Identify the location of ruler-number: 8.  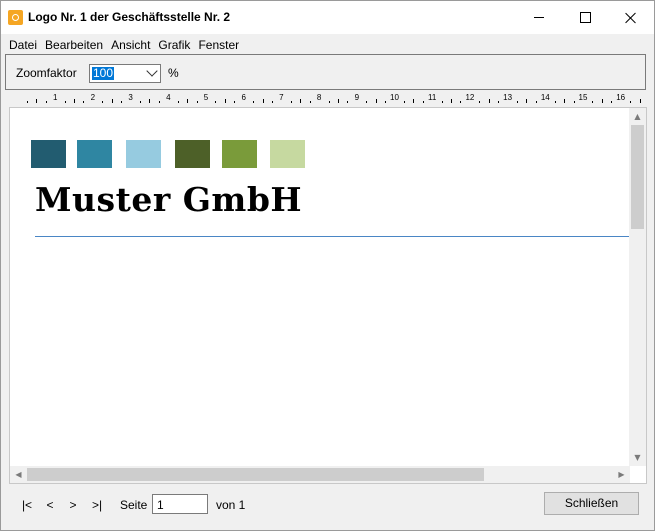
(319, 97).